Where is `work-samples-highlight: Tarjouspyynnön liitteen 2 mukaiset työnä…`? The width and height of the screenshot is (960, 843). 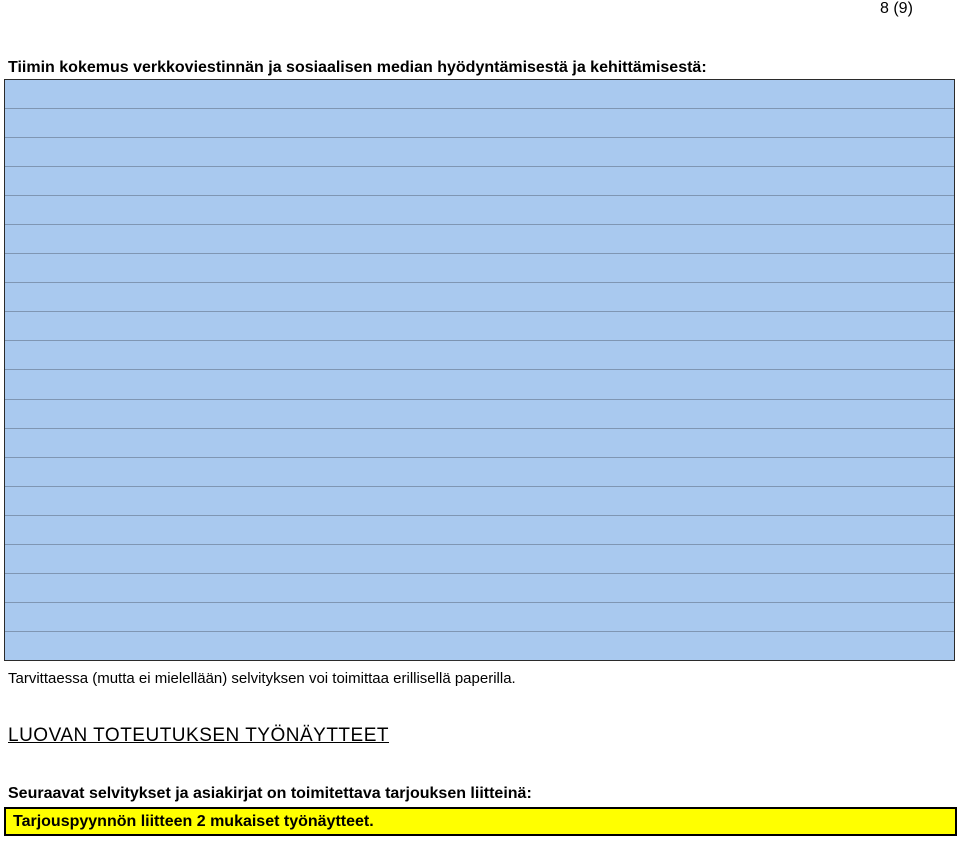
work-samples-highlight: Tarjouspyynnön liitteen 2 mukaiset työnä… is located at coordinates (480, 821).